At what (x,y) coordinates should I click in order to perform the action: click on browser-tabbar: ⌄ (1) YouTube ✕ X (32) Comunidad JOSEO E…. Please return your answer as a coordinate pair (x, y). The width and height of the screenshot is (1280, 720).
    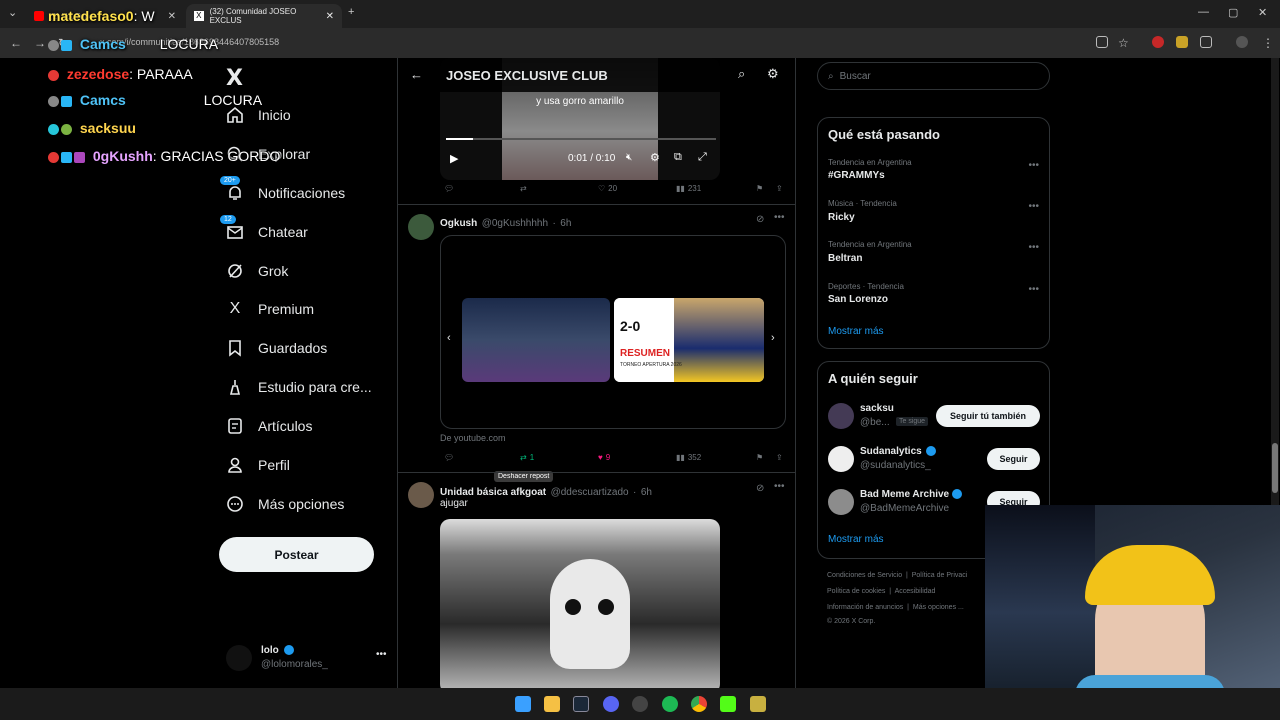
    Looking at the image, I should click on (640, 14).